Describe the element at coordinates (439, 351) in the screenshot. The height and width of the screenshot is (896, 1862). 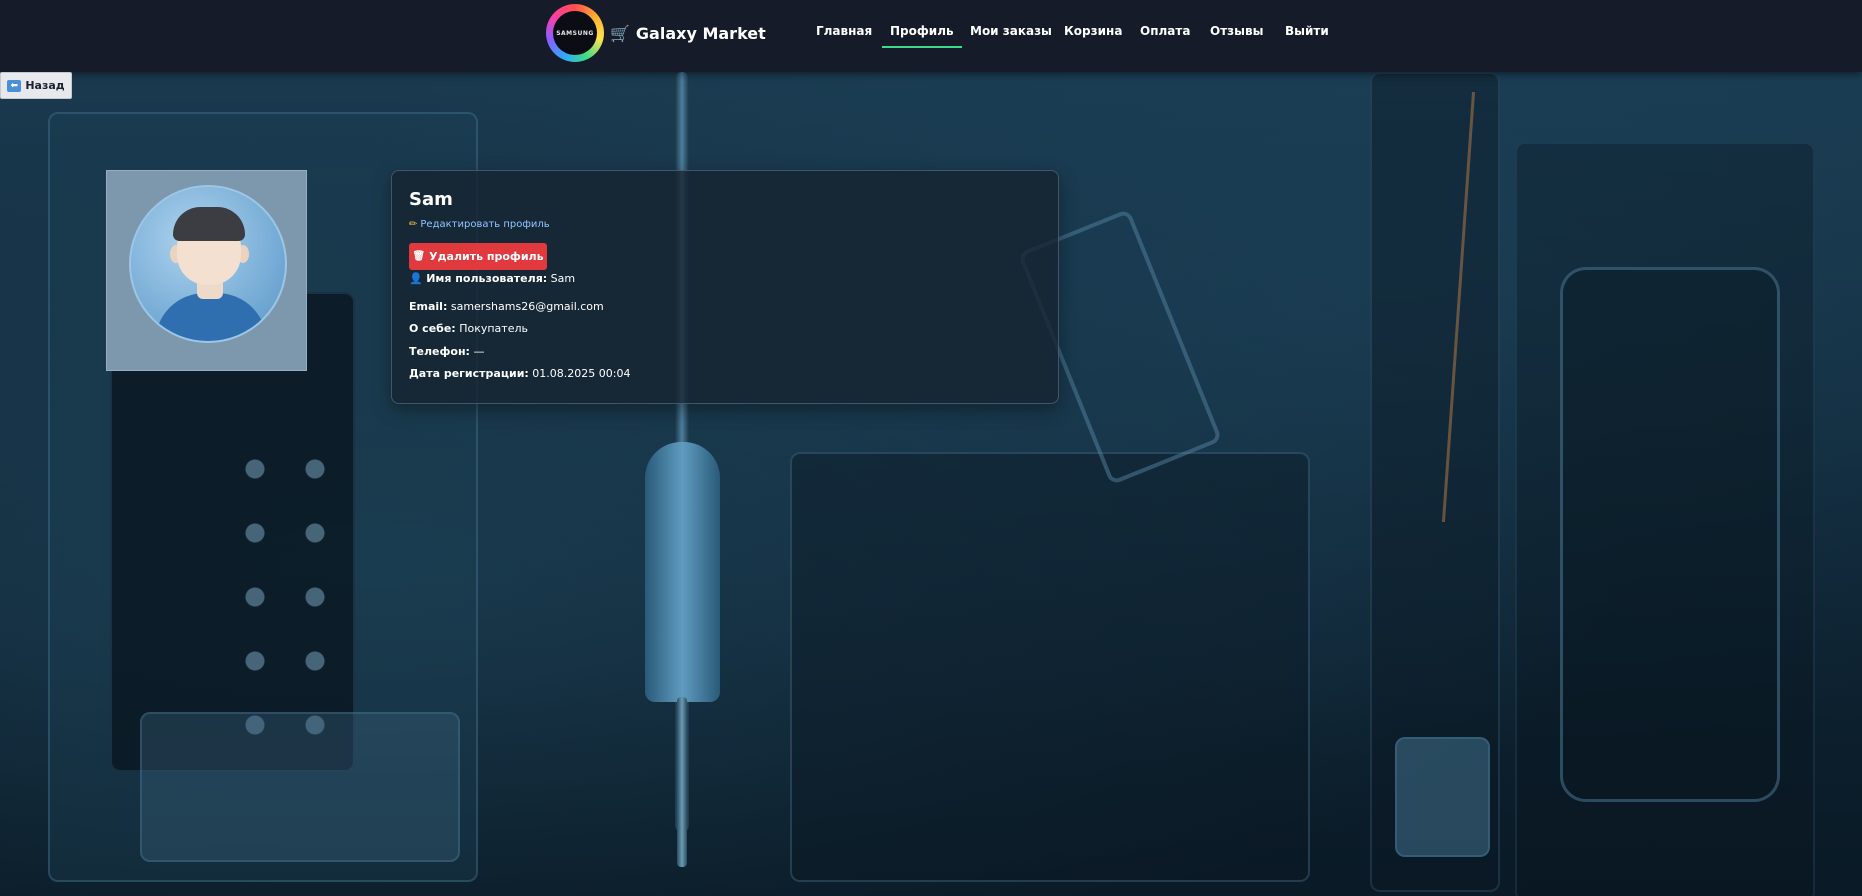
I see `phone-label: Телефон:` at that location.